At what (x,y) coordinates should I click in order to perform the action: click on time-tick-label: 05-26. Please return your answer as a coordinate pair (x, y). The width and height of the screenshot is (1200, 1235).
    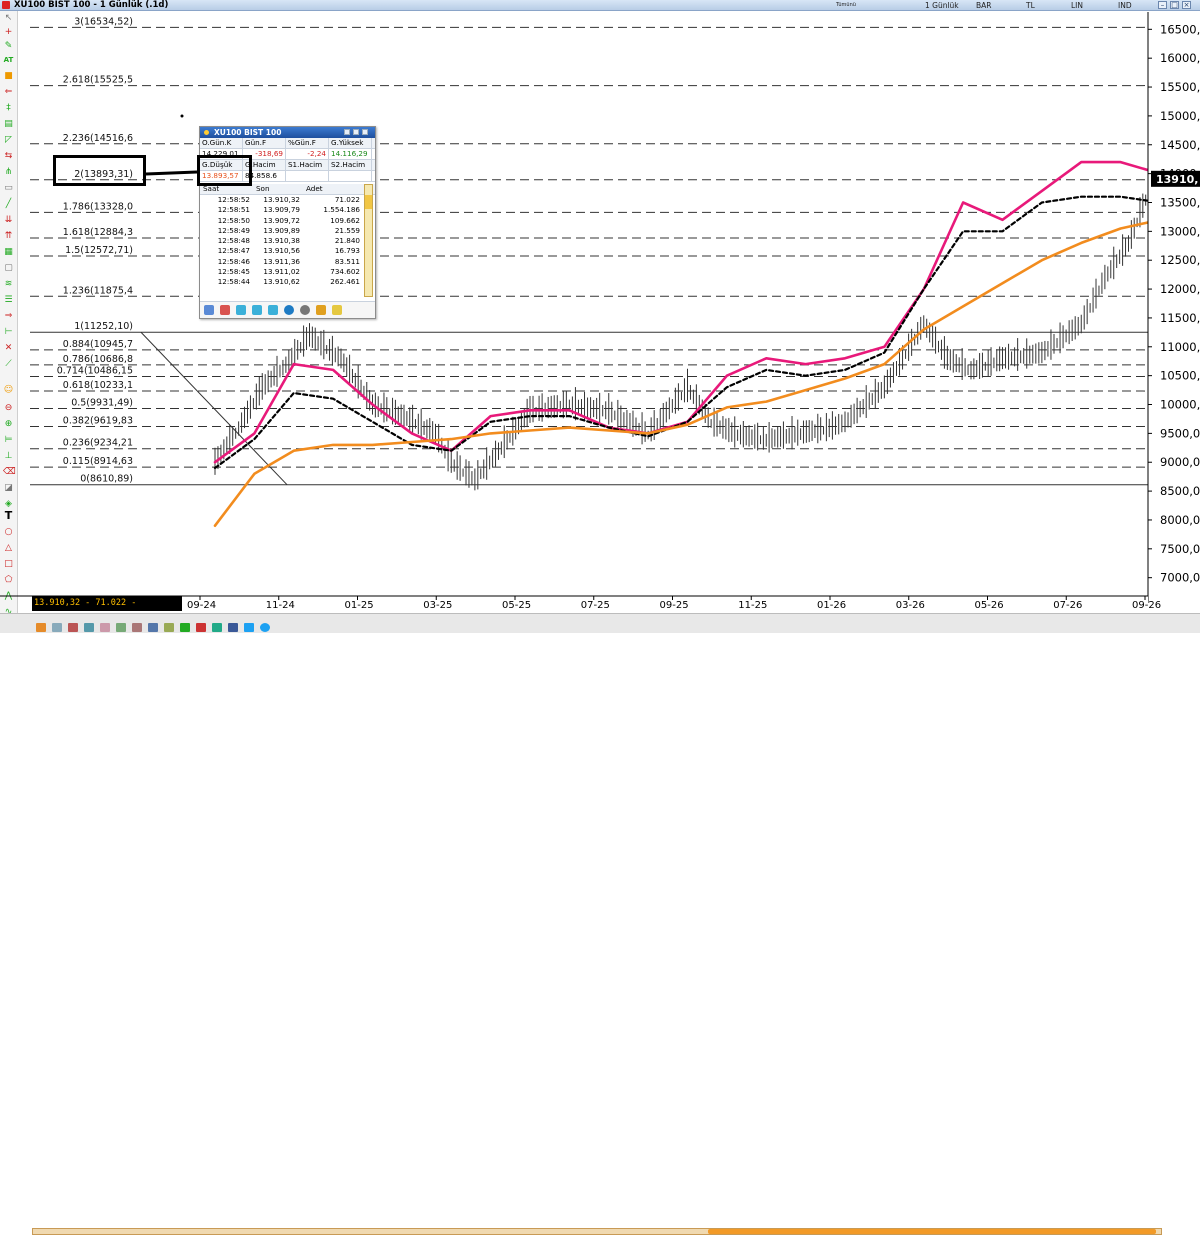
    Looking at the image, I should click on (989, 605).